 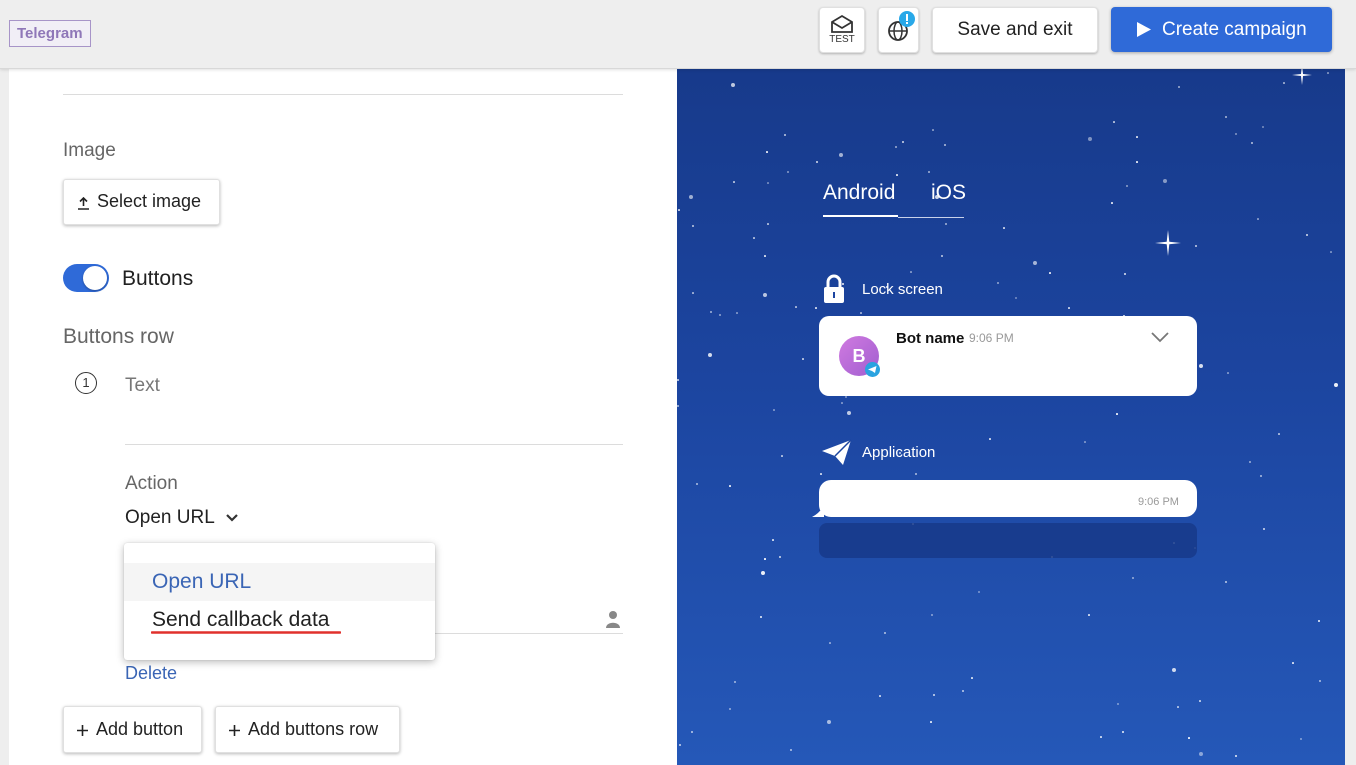 I want to click on chevron-down-icon, so click(x=1160, y=338).